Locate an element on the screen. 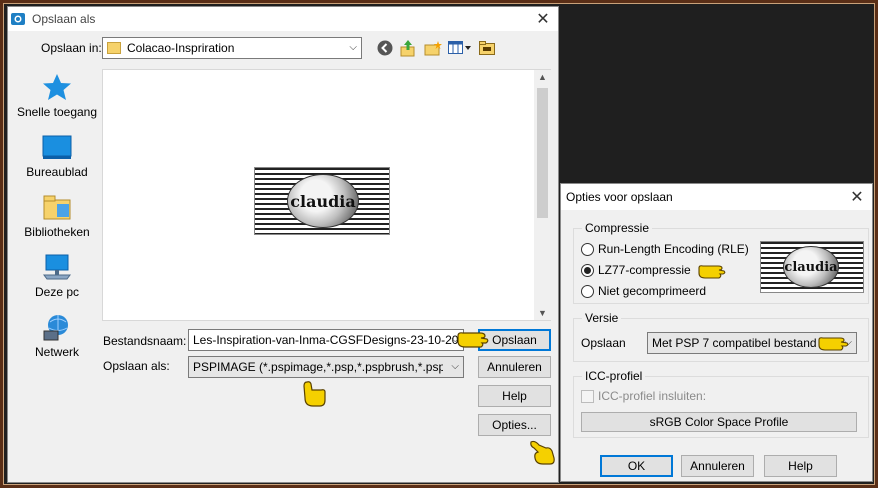 Image resolution: width=878 pixels, height=488 pixels. new-folder-icon is located at coordinates (433, 48).